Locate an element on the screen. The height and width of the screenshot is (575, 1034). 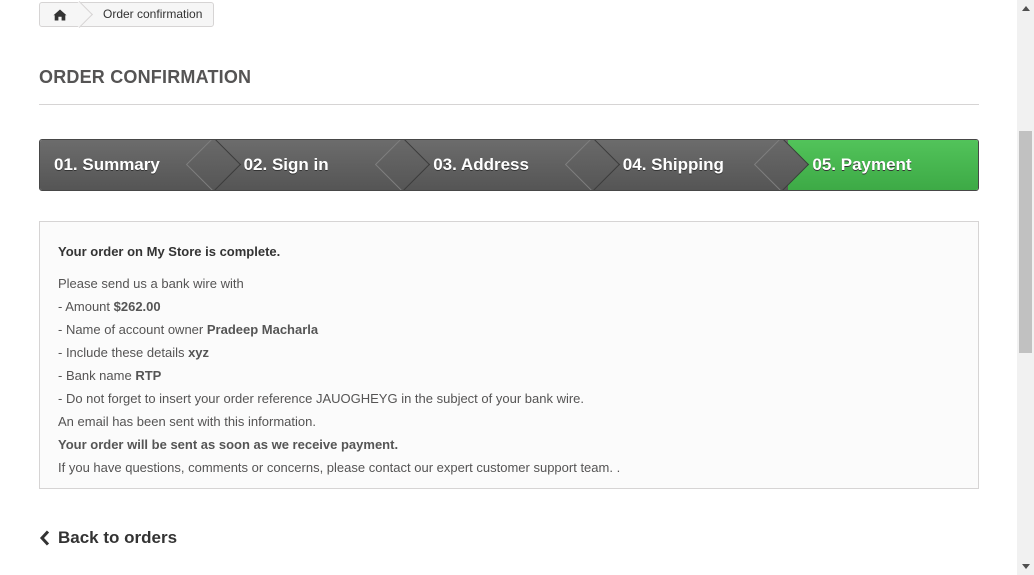
step-shipping: 04. Shipping is located at coordinates (704, 165).